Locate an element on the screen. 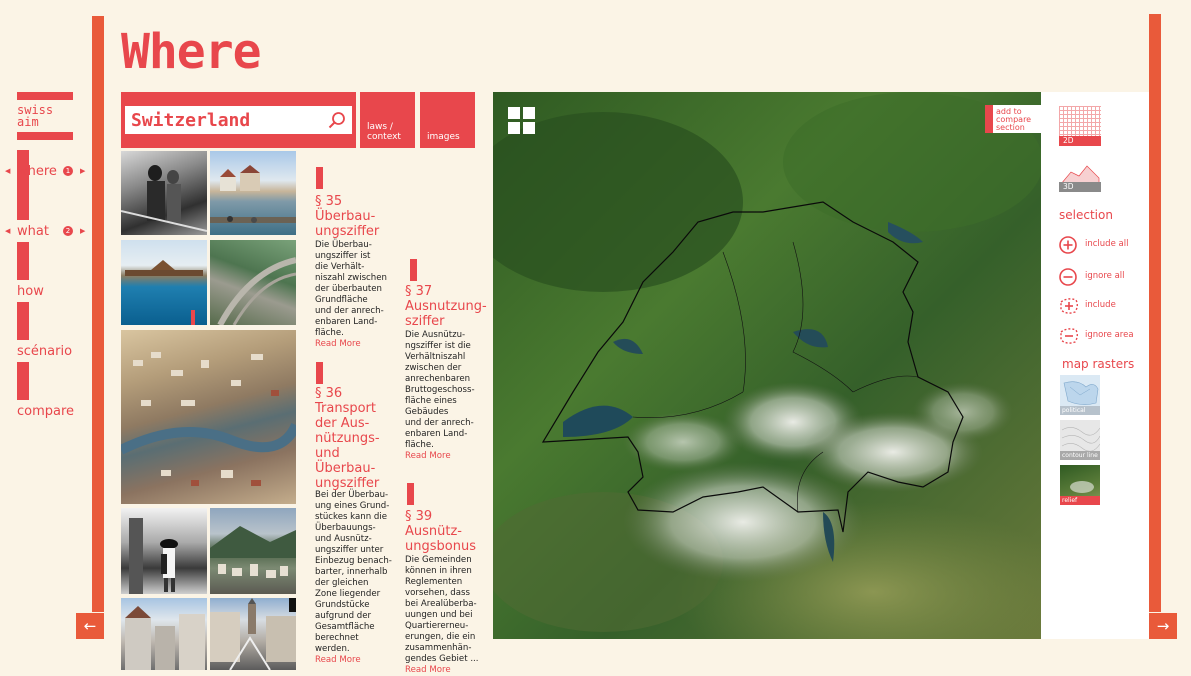 This screenshot has height=676, width=1191. page-title: Where is located at coordinates (191, 52).